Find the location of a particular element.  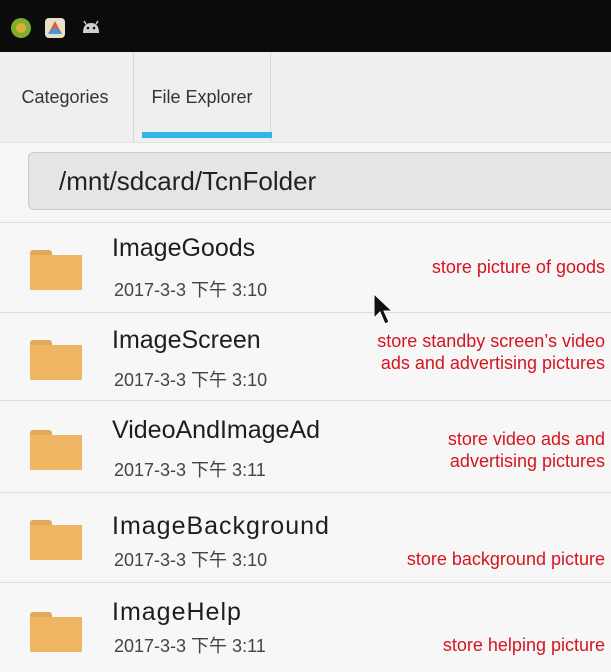

annotation-line: ads and advertising pictures is located at coordinates (492, 363).